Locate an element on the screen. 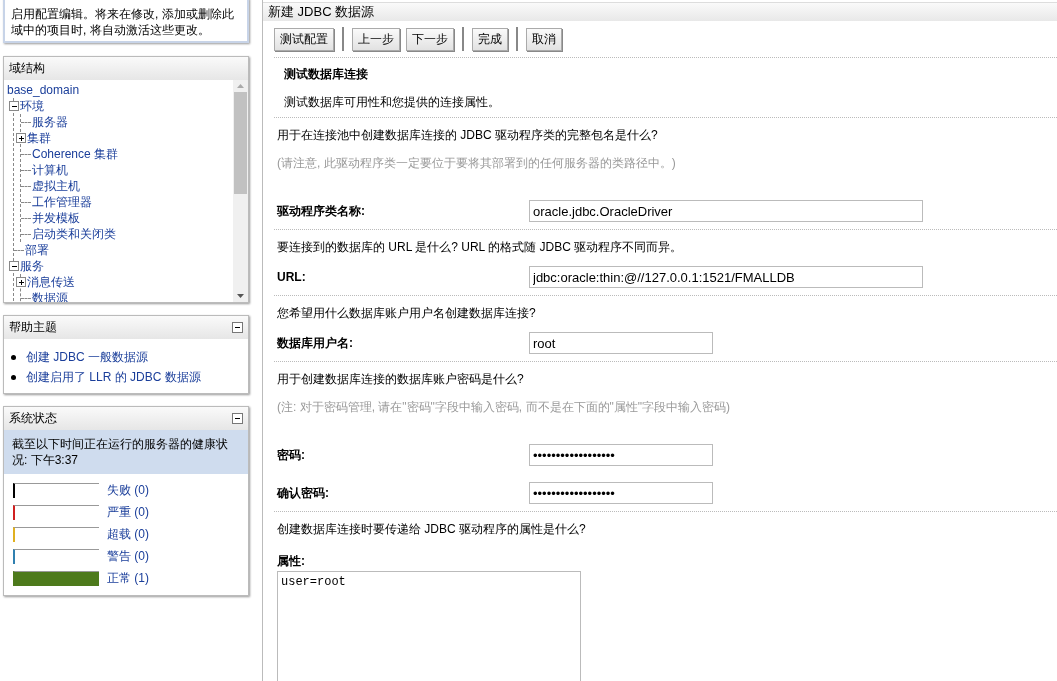 This screenshot has height=681, width=1057. tree-item: 并发模板 is located at coordinates (56, 218).